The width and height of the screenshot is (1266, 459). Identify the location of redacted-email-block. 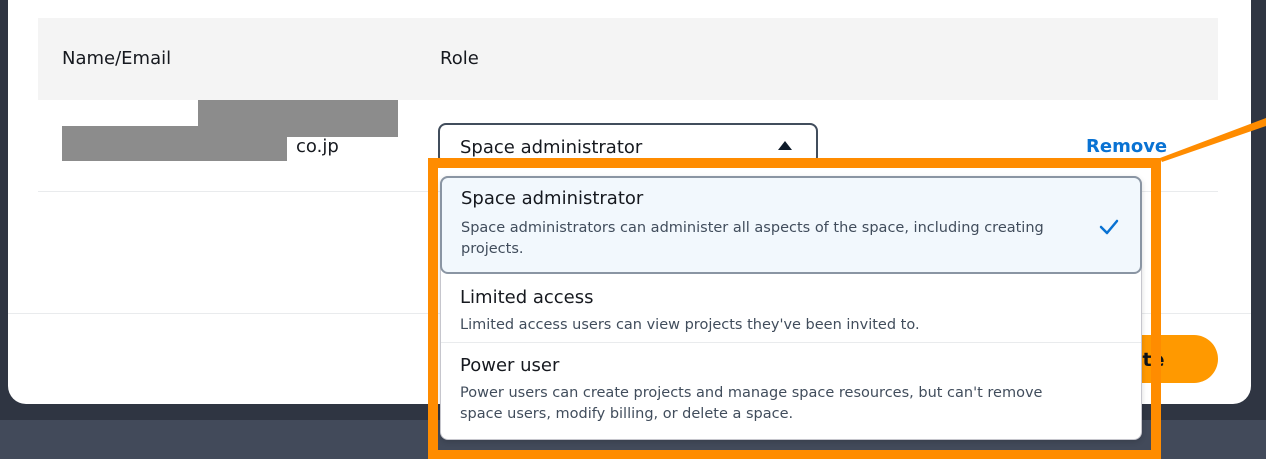
(174, 143).